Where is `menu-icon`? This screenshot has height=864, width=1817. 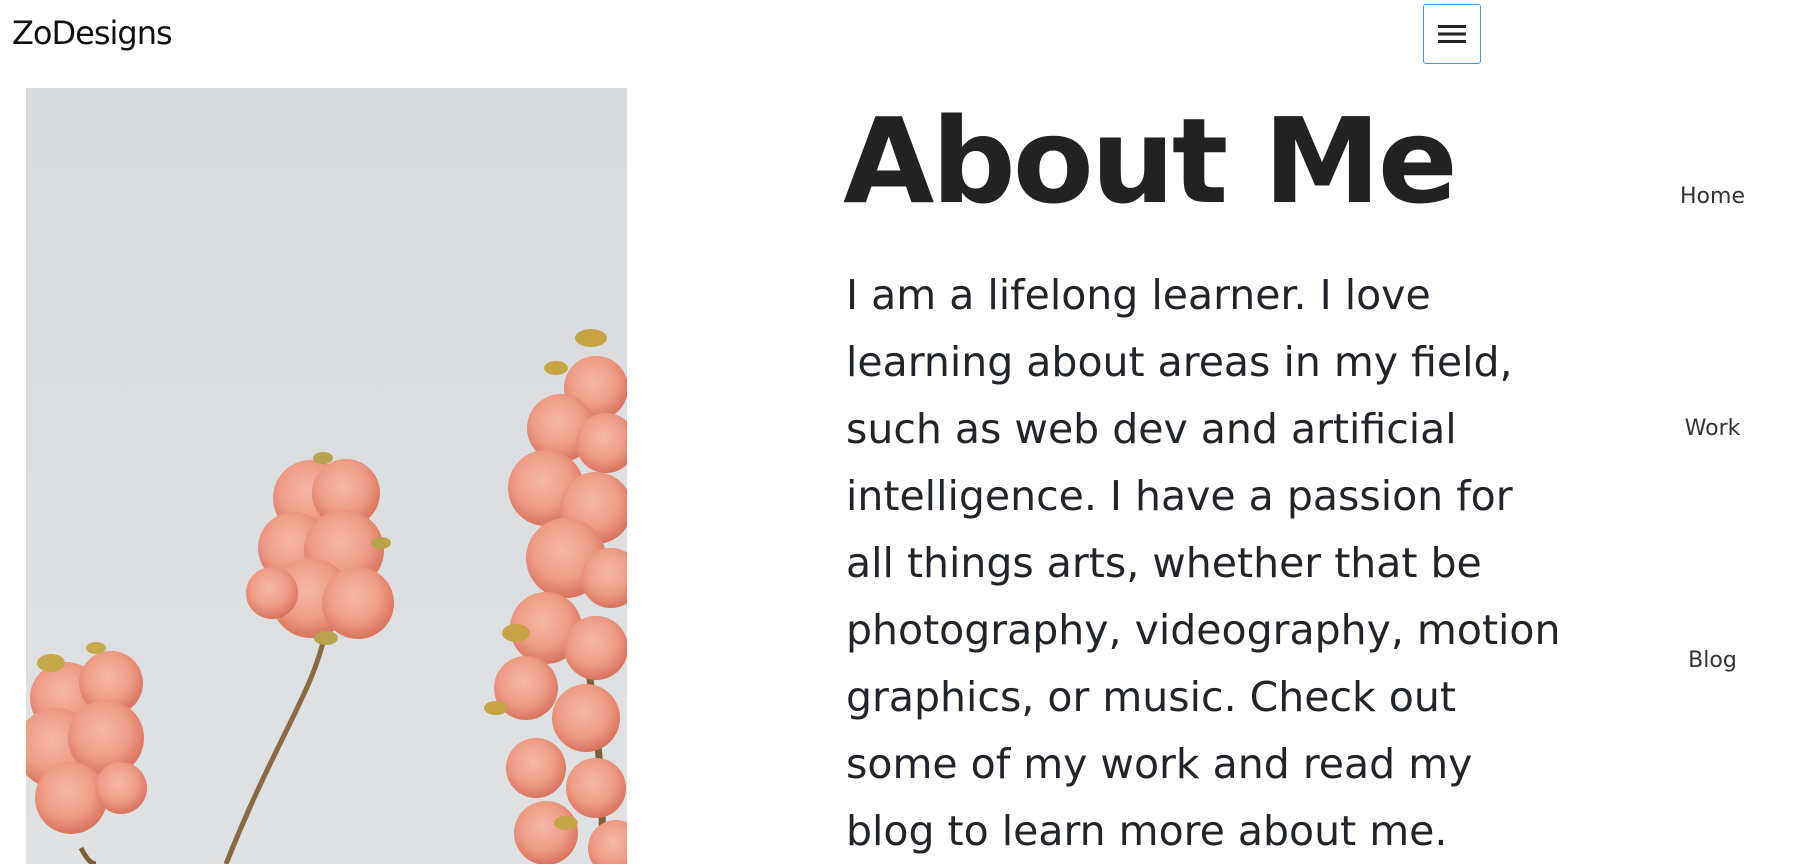
menu-icon is located at coordinates (1452, 34).